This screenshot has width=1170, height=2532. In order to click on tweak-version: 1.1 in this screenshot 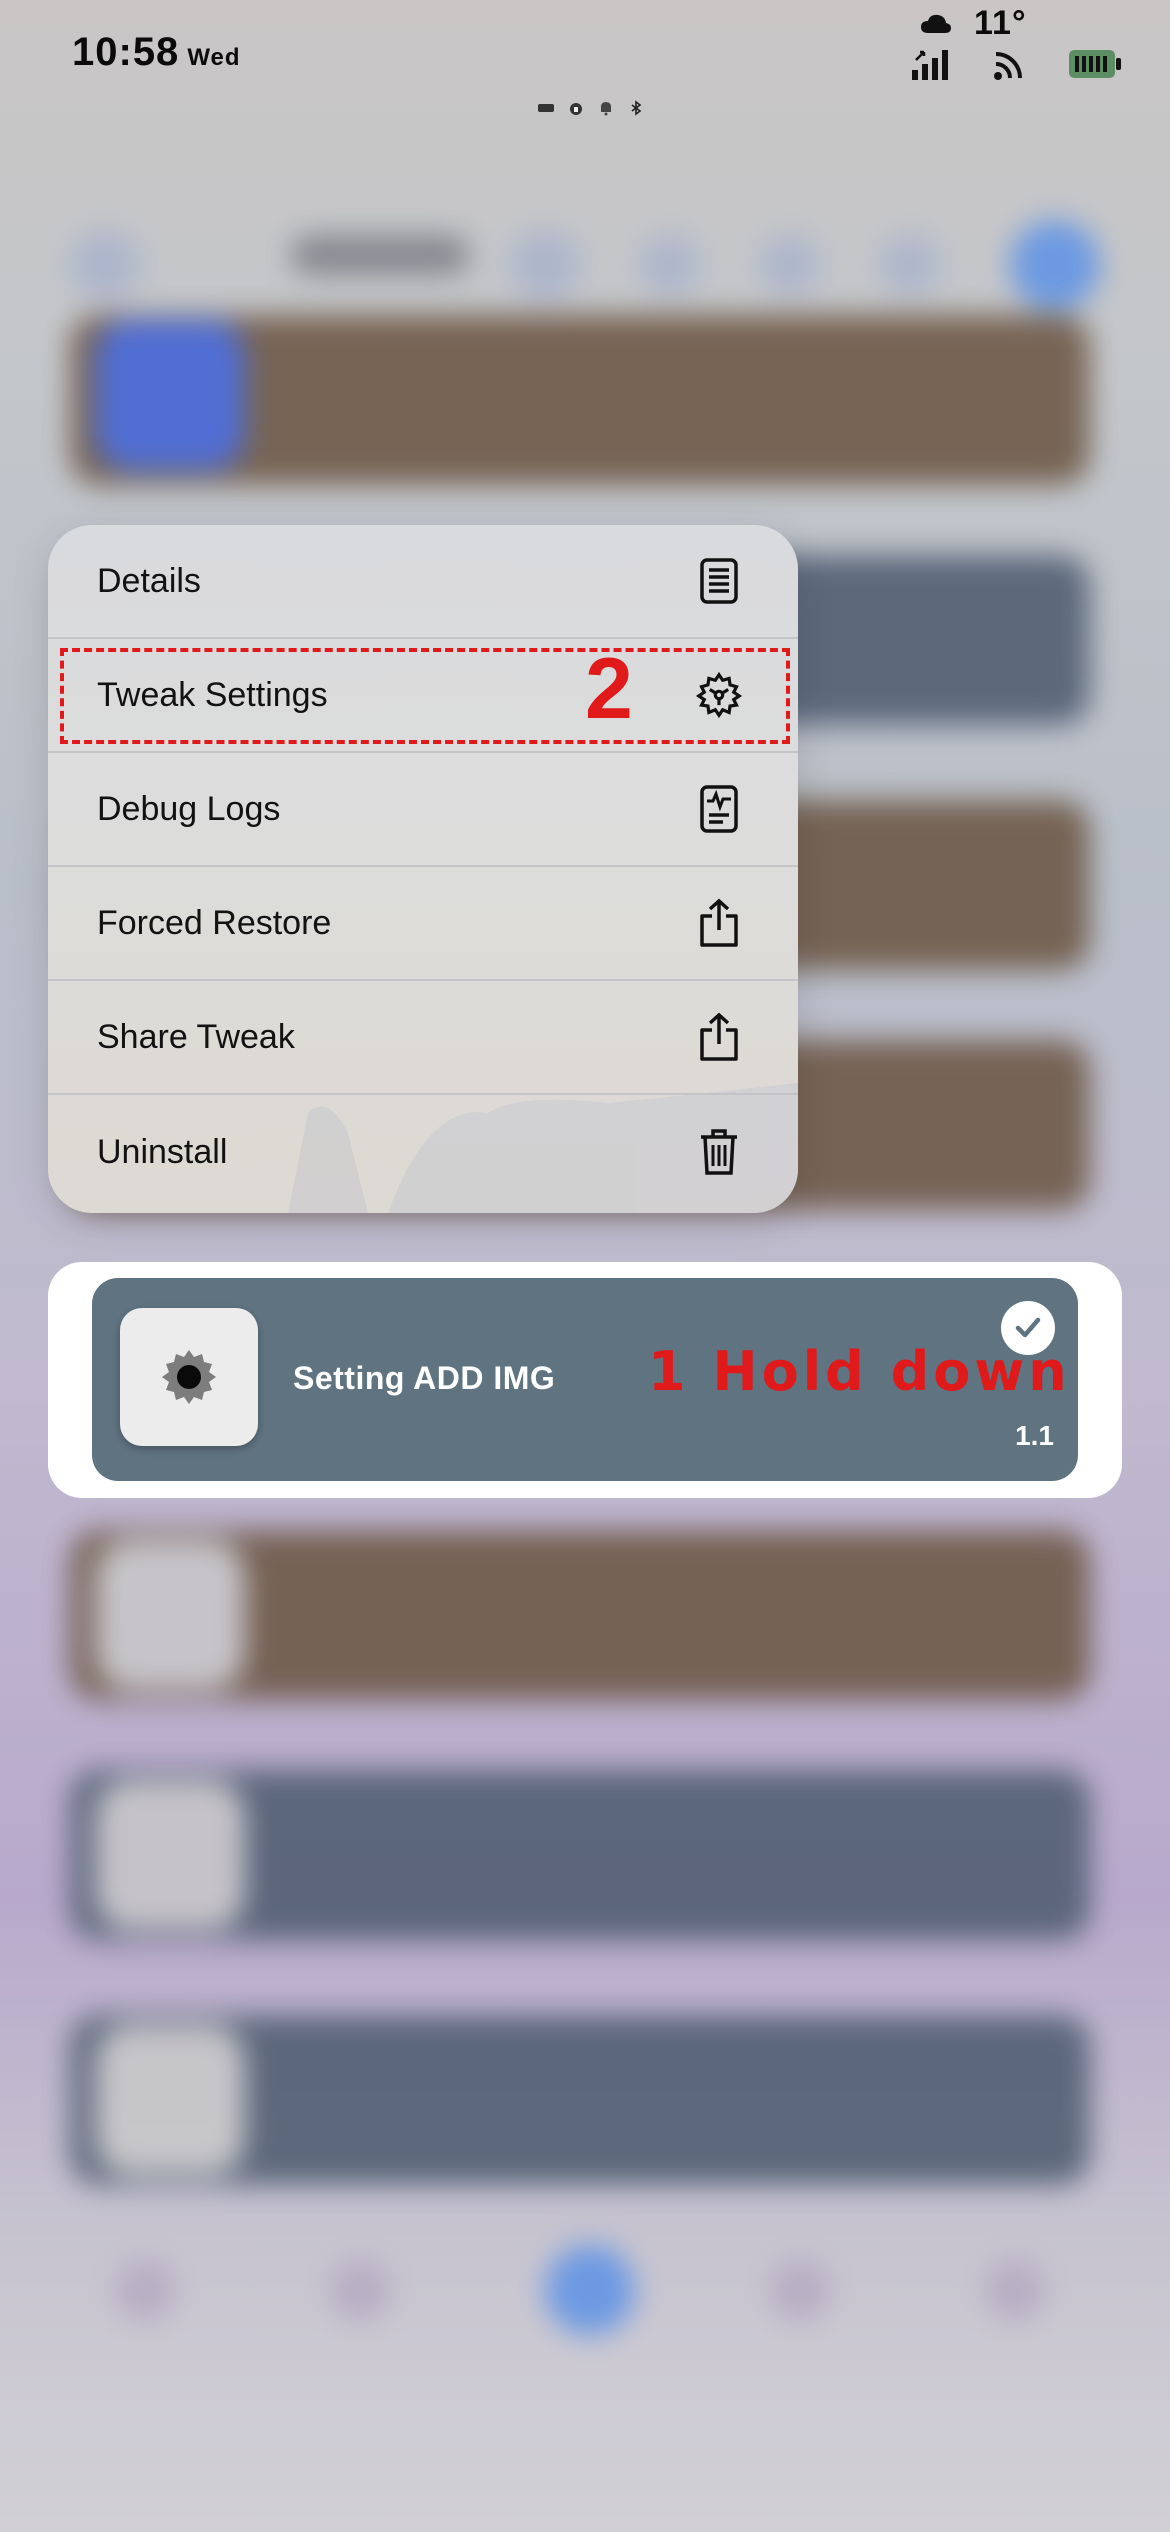, I will do `click(1034, 1435)`.